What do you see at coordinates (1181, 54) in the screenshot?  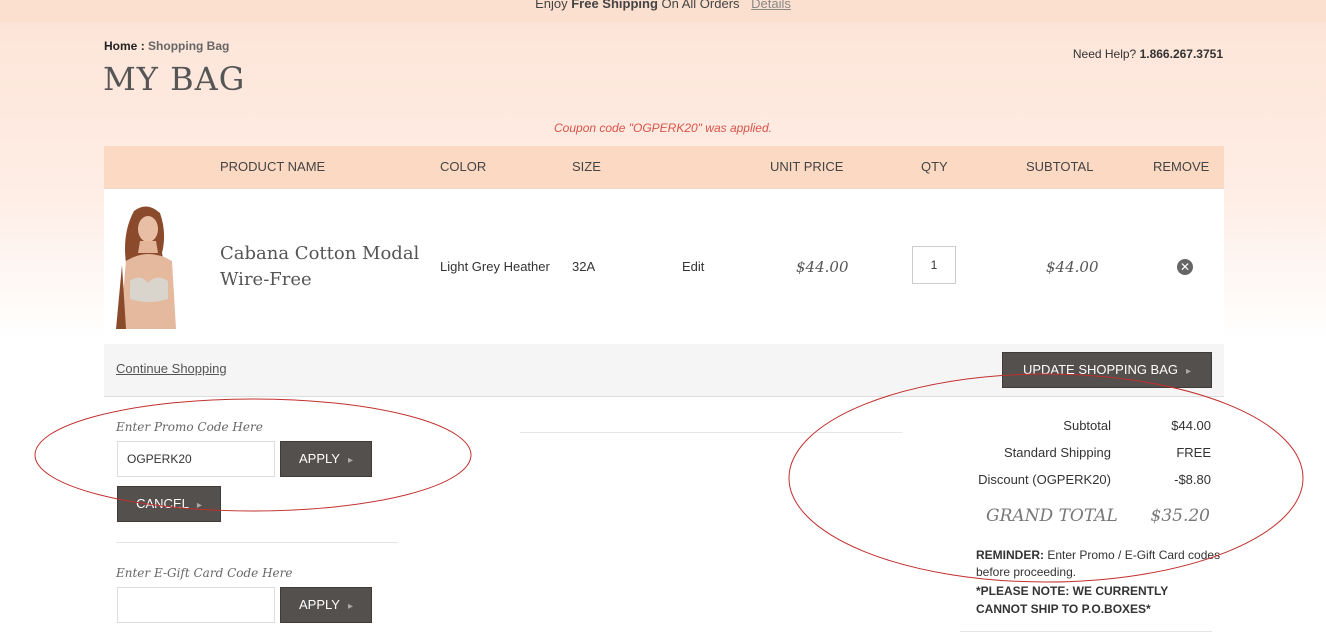 I see `help-phone: 1.866.267.3751` at bounding box center [1181, 54].